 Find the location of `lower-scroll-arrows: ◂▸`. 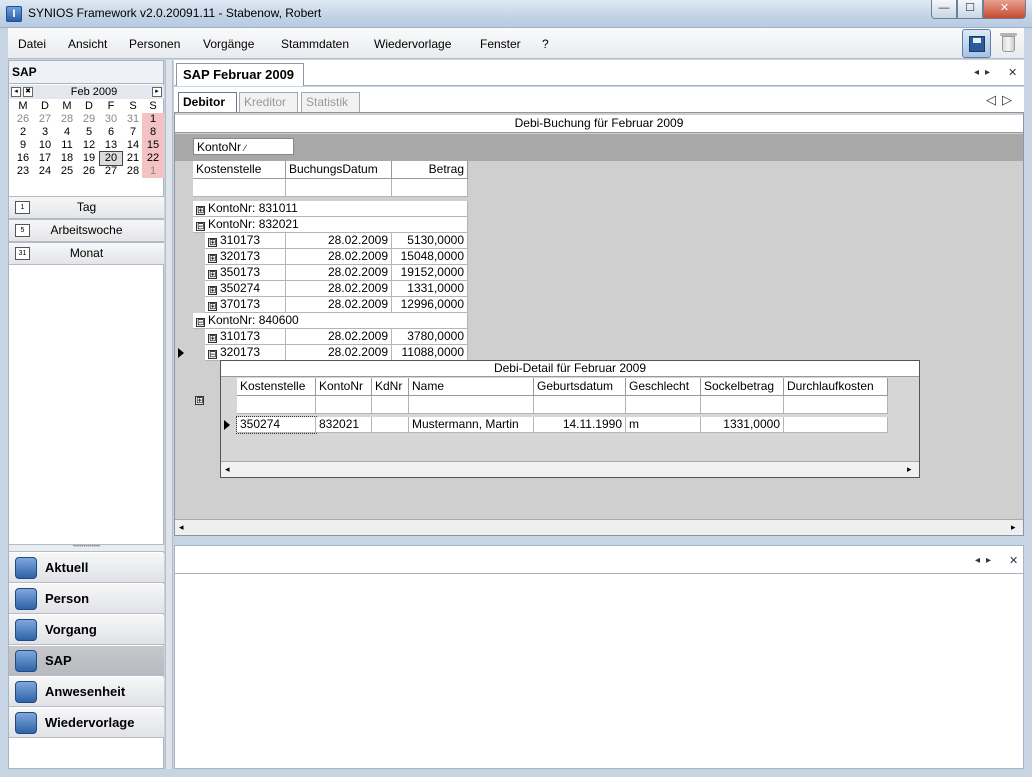

lower-scroll-arrows: ◂▸ is located at coordinates (986, 560).